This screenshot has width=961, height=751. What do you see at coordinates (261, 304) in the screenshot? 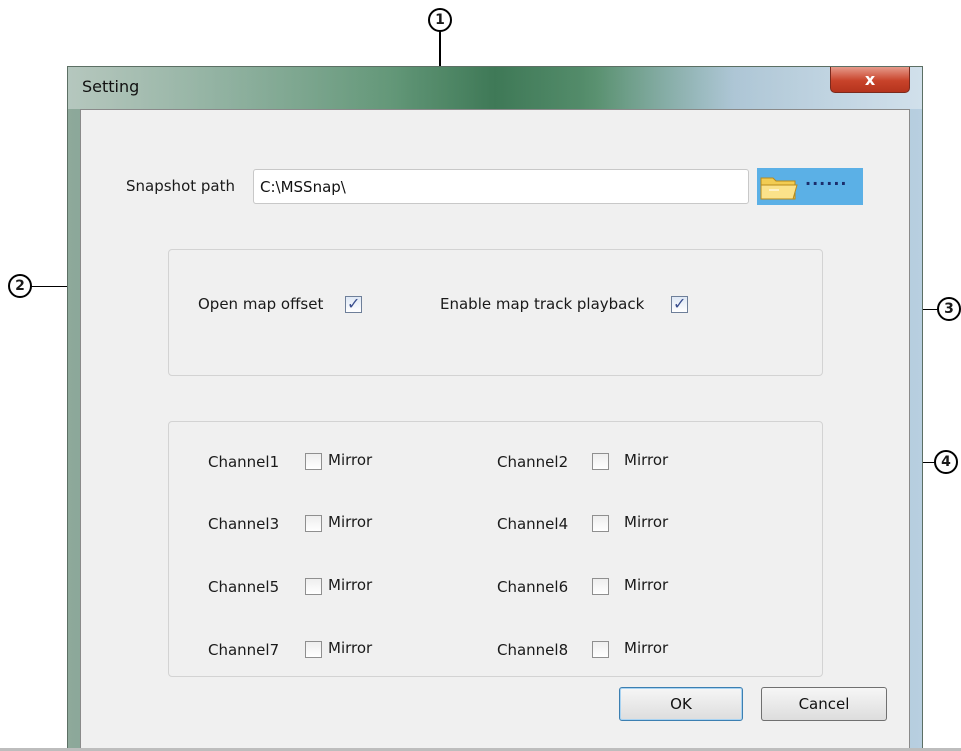
I see `open-map-offset-label: Open map offset` at bounding box center [261, 304].